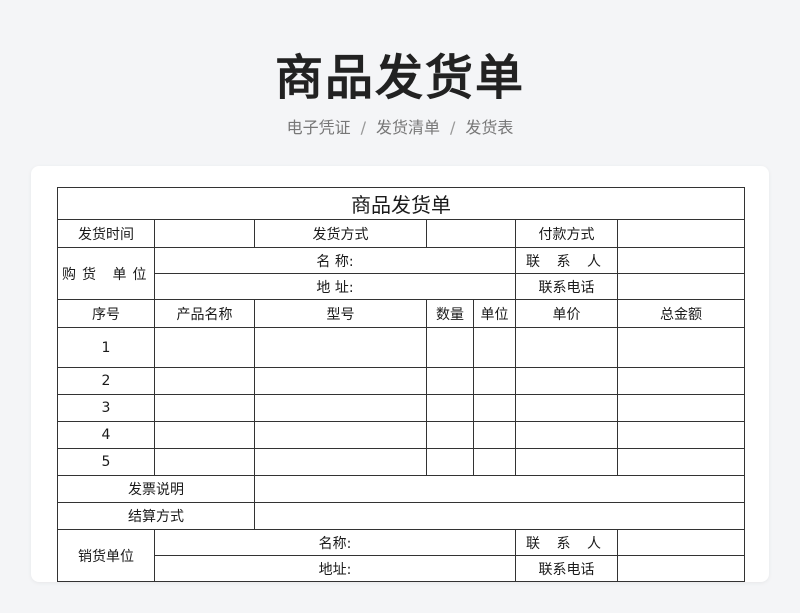 The image size is (800, 613). Describe the element at coordinates (499, 516) in the screenshot. I see `settlement-field` at that location.